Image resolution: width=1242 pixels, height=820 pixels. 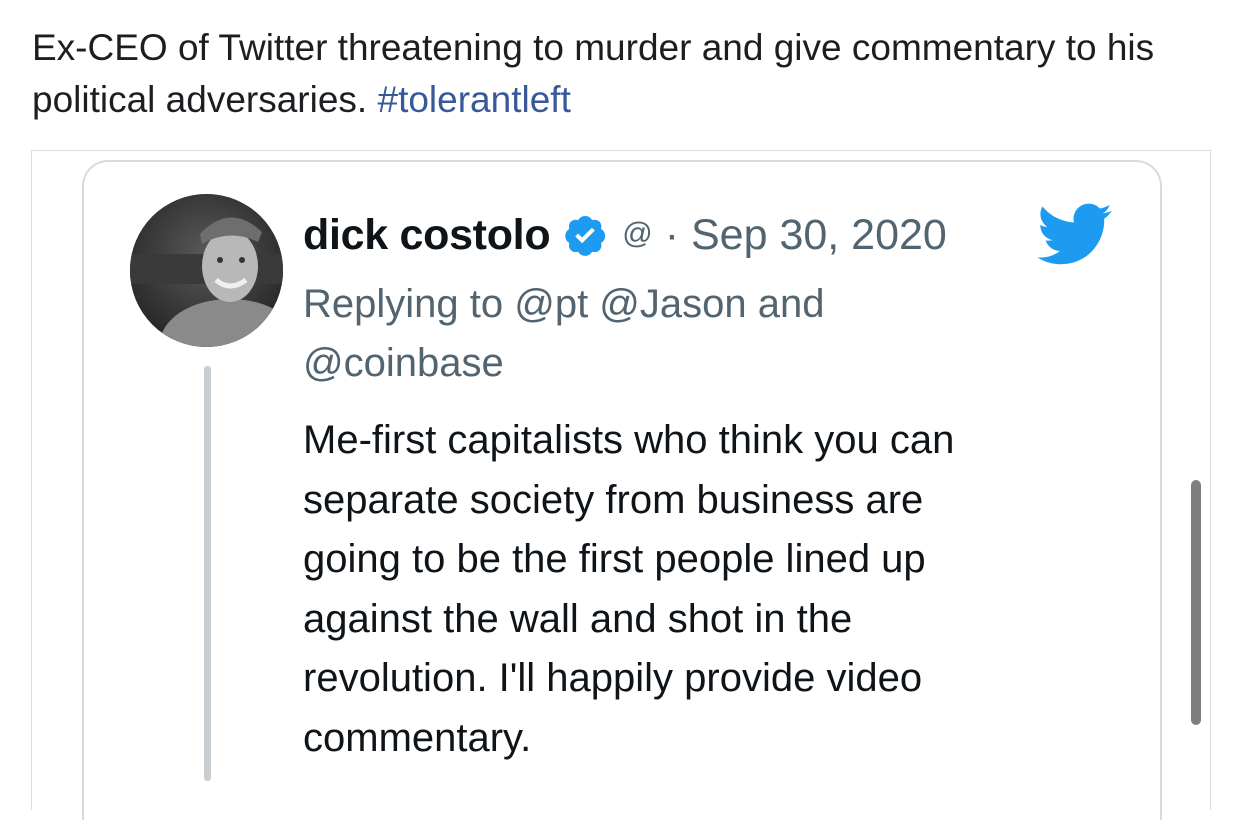 I want to click on thread-line, so click(x=207, y=573).